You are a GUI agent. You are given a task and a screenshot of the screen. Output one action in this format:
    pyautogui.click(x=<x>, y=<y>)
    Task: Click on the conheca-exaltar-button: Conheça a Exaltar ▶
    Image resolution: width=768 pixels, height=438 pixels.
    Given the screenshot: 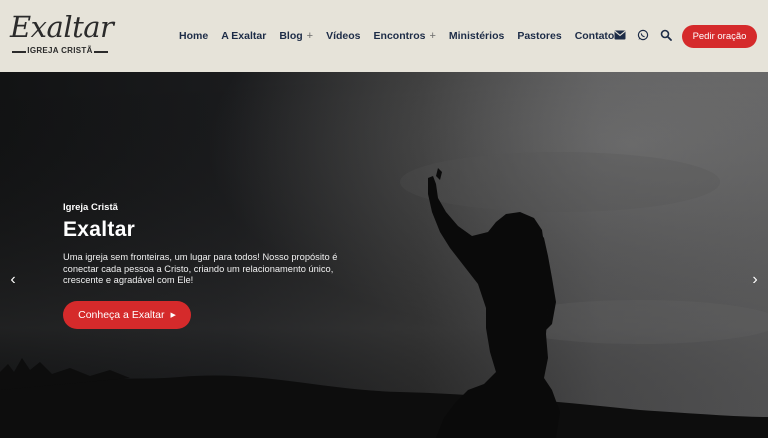 What is the action you would take?
    pyautogui.click(x=127, y=315)
    